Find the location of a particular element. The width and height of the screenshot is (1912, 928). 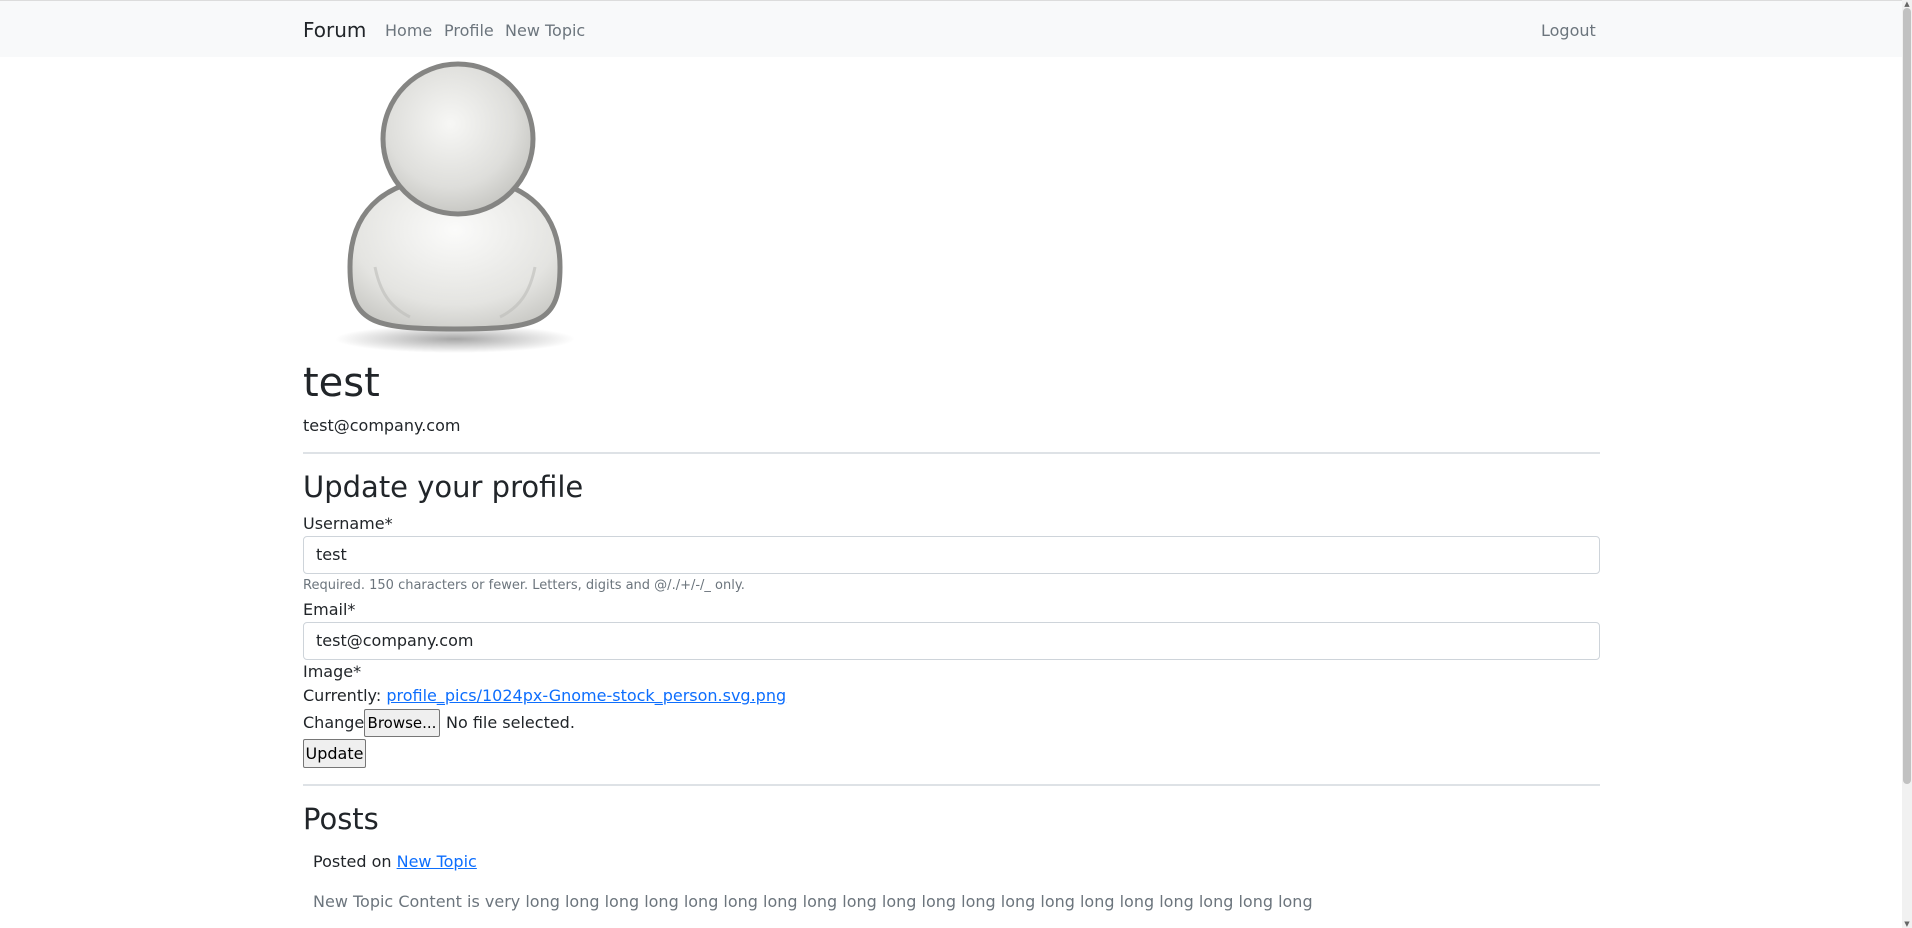

post-topic-link: New Topic is located at coordinates (437, 861).